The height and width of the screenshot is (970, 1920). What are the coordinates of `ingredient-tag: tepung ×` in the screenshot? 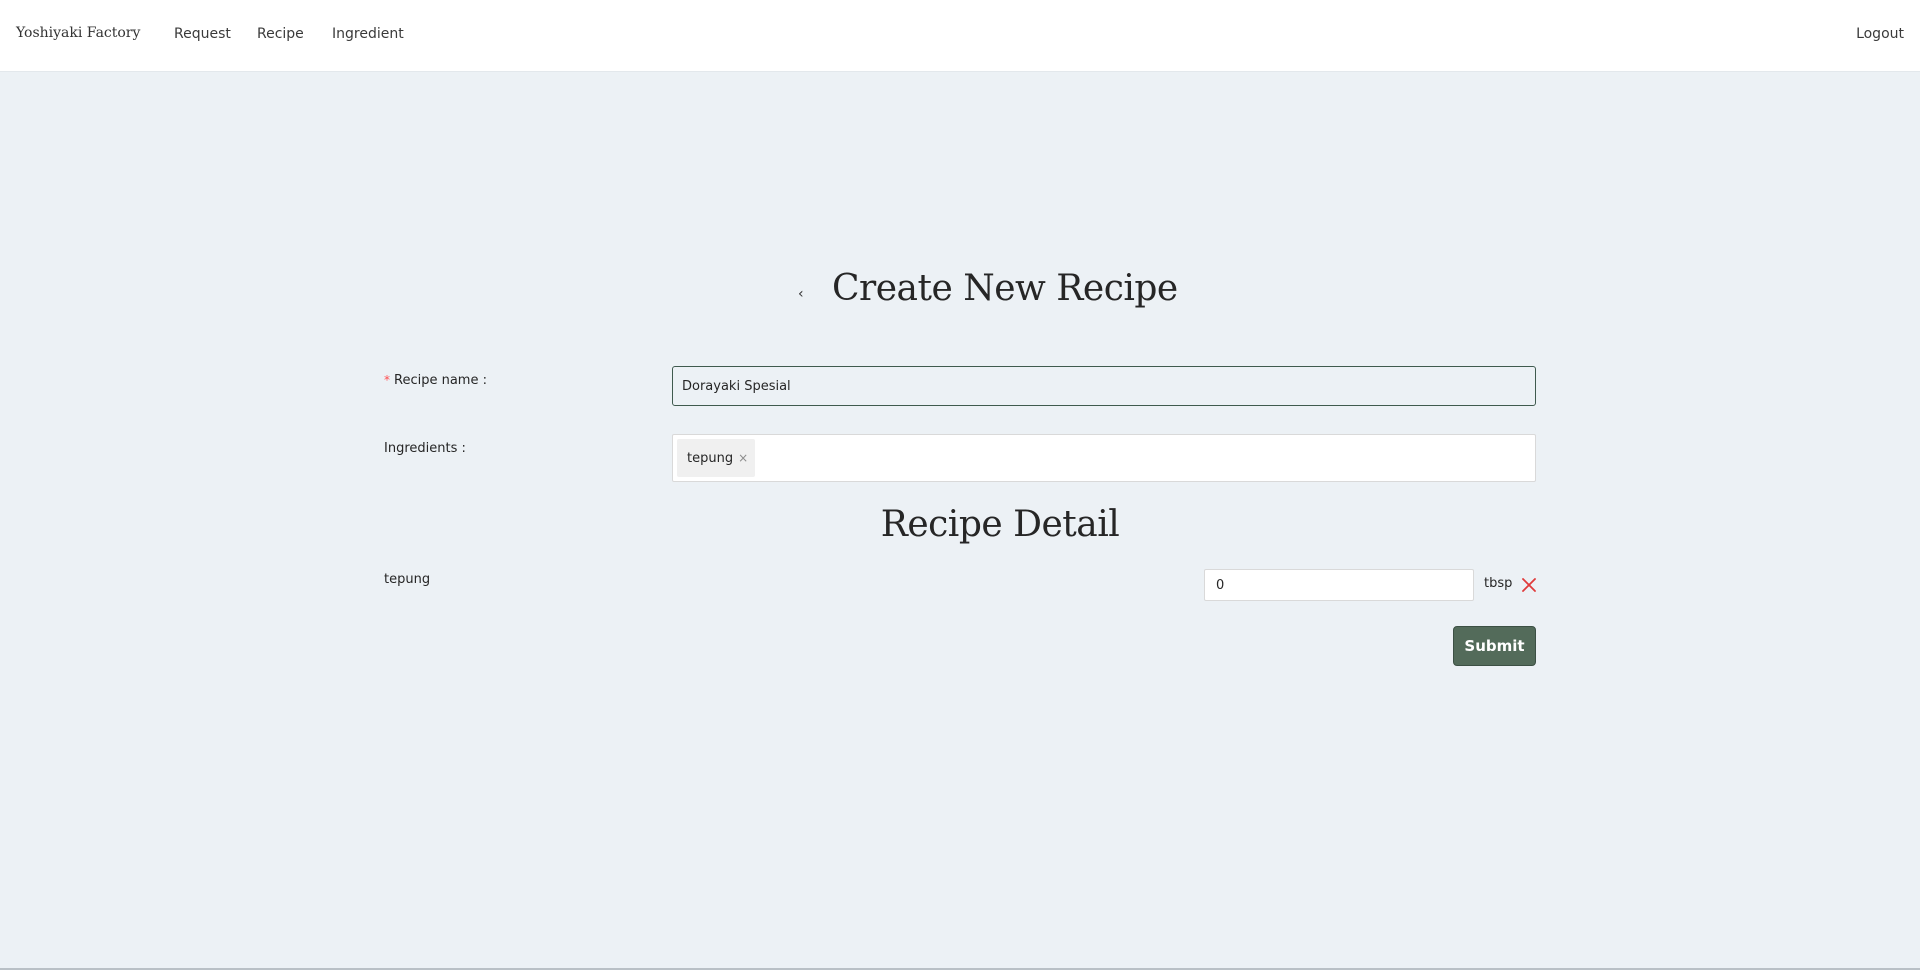 It's located at (716, 458).